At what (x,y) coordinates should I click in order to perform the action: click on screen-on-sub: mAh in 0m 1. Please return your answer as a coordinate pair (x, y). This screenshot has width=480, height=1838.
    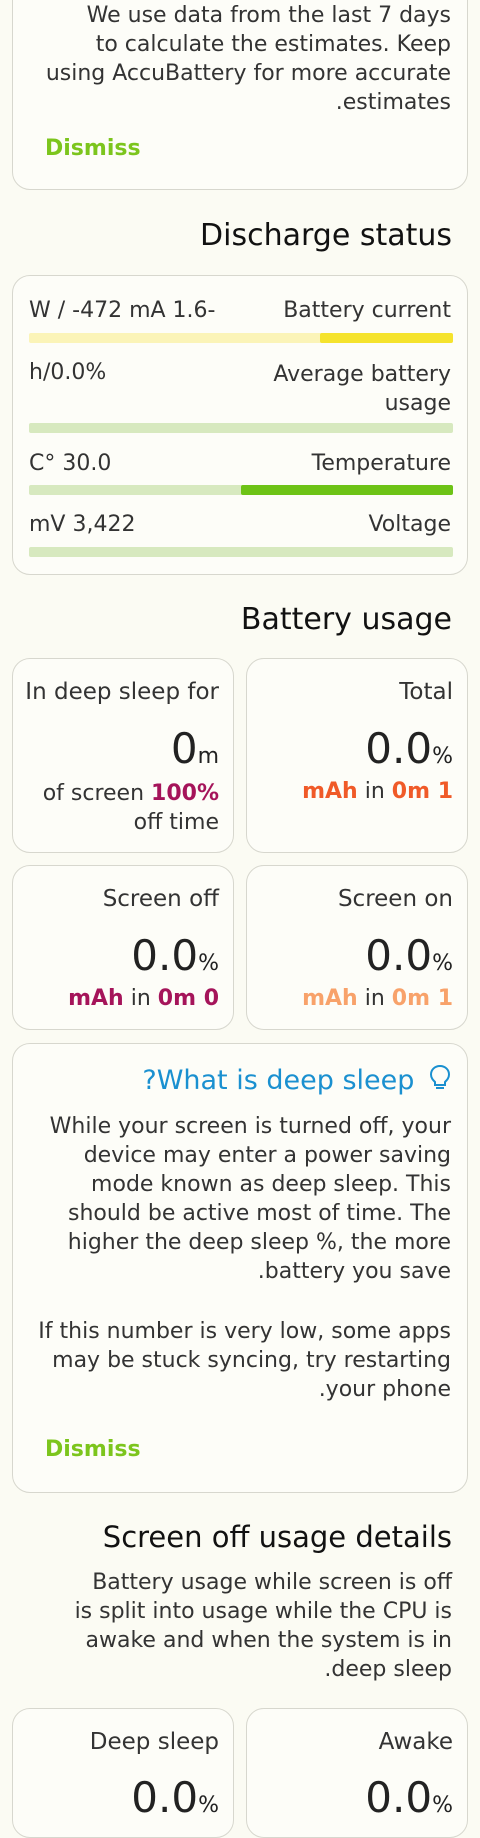
    Looking at the image, I should click on (377, 998).